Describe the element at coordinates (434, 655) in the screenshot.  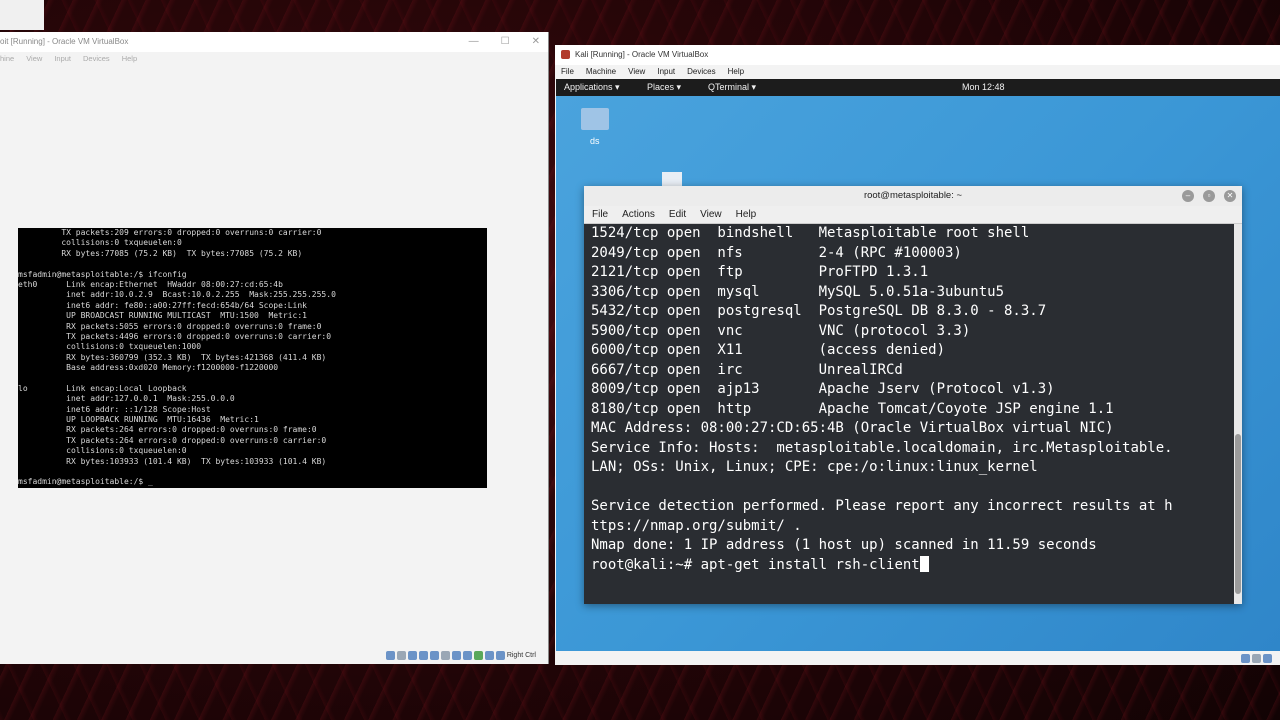
I see `usb-icon` at that location.